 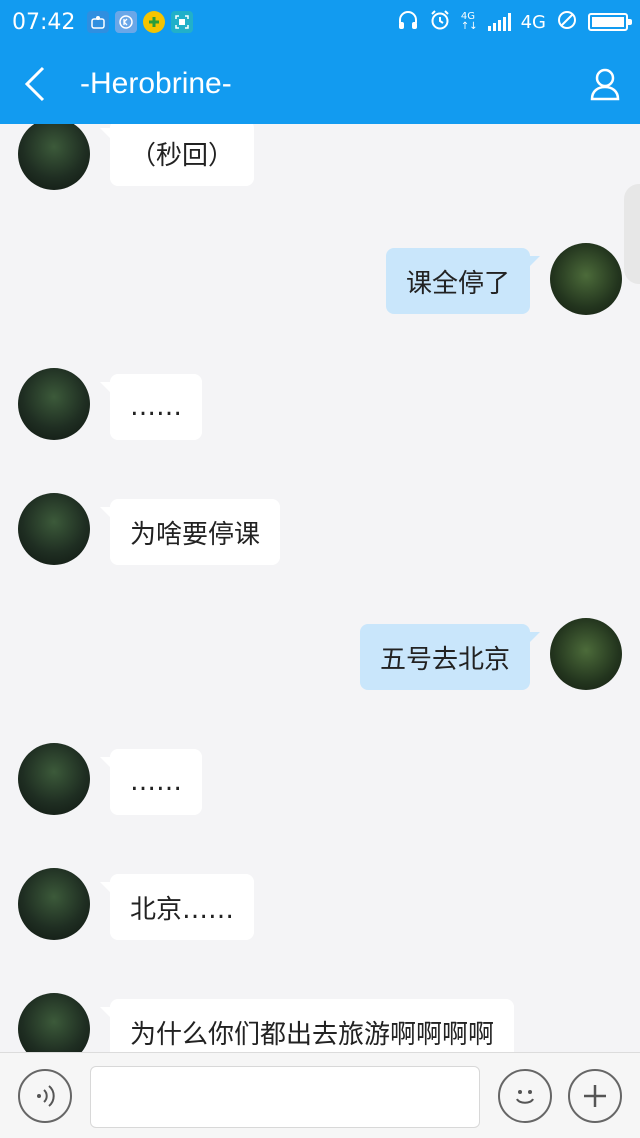 What do you see at coordinates (632, 234) in the screenshot?
I see `scroll-indicator` at bounding box center [632, 234].